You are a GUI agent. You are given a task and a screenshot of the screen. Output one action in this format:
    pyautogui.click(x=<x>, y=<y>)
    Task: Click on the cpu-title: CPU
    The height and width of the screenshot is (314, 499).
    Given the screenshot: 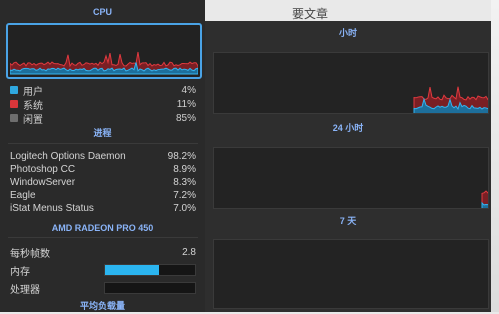 What is the action you would take?
    pyautogui.click(x=102, y=12)
    